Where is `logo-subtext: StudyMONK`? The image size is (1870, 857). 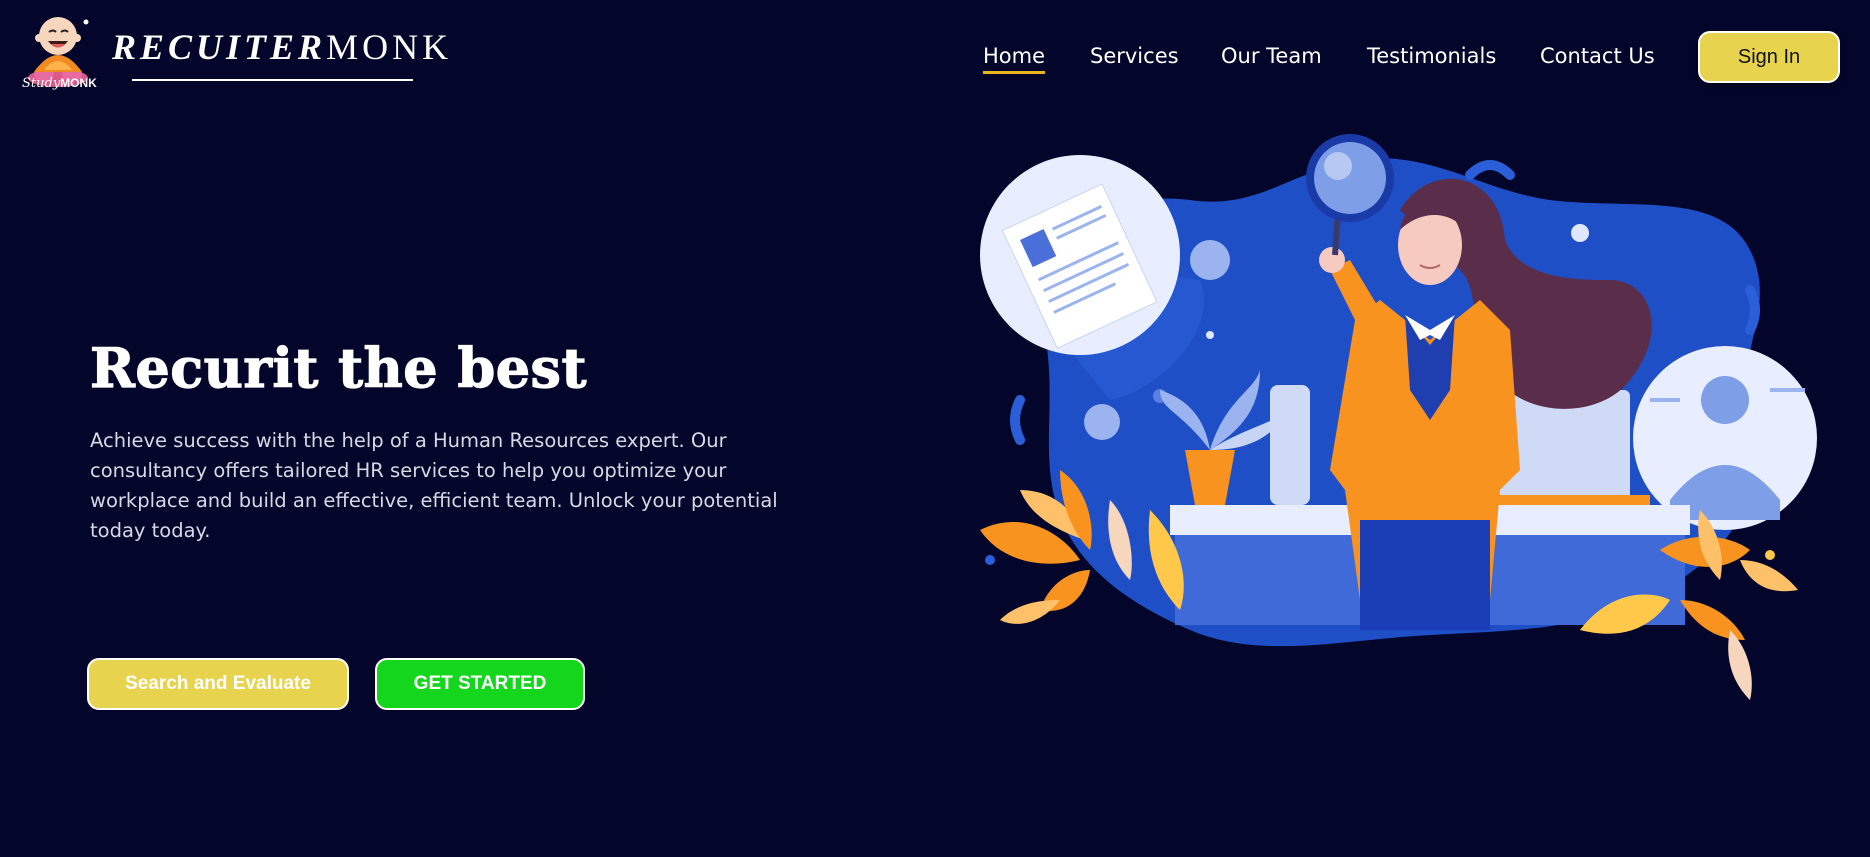
logo-subtext: StudyMONK is located at coordinates (59, 83).